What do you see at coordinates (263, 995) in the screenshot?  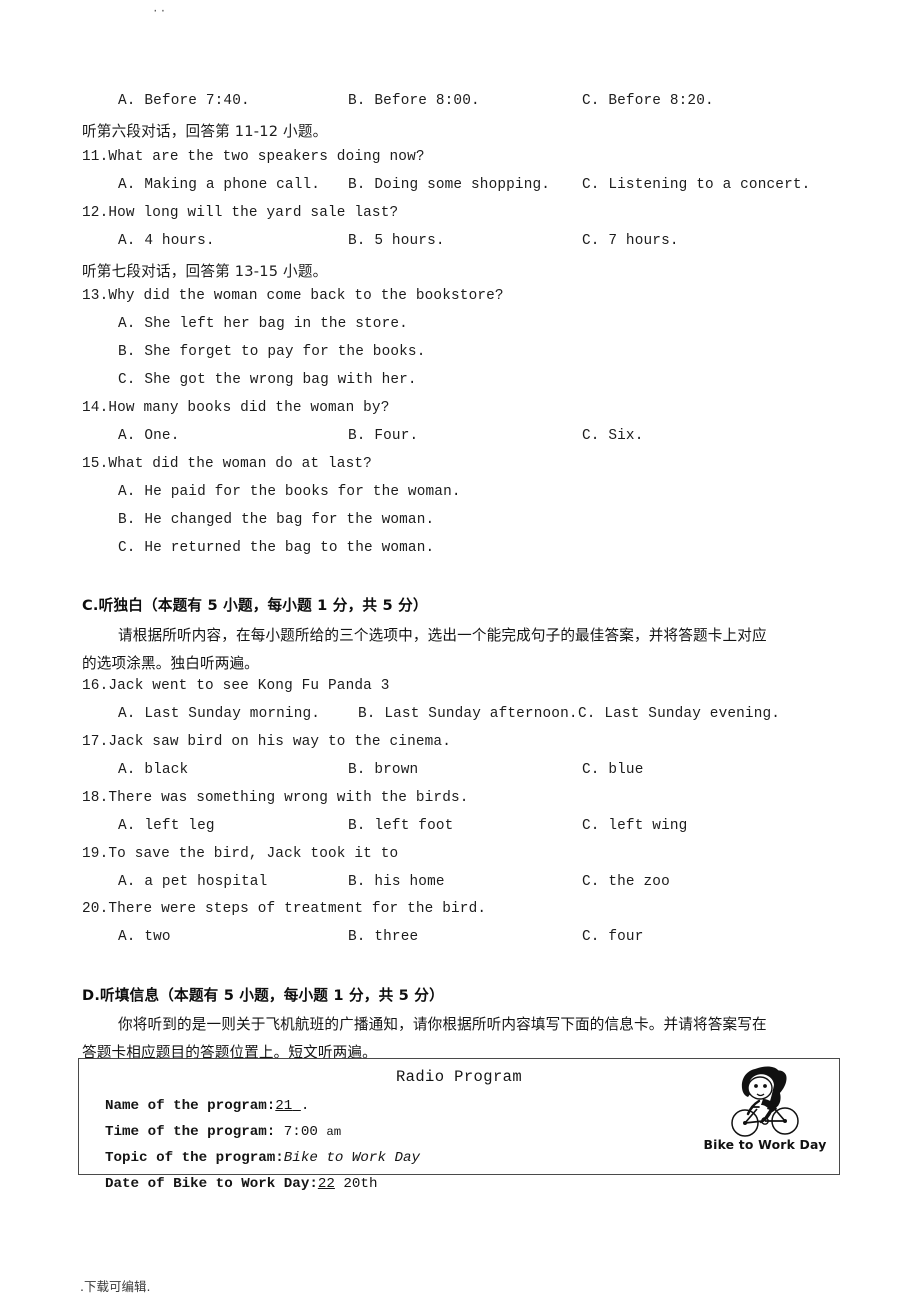 I see `section-d-title: D.听填信息（本题有 5 小题，每小题 1 分，共 5 分）` at bounding box center [263, 995].